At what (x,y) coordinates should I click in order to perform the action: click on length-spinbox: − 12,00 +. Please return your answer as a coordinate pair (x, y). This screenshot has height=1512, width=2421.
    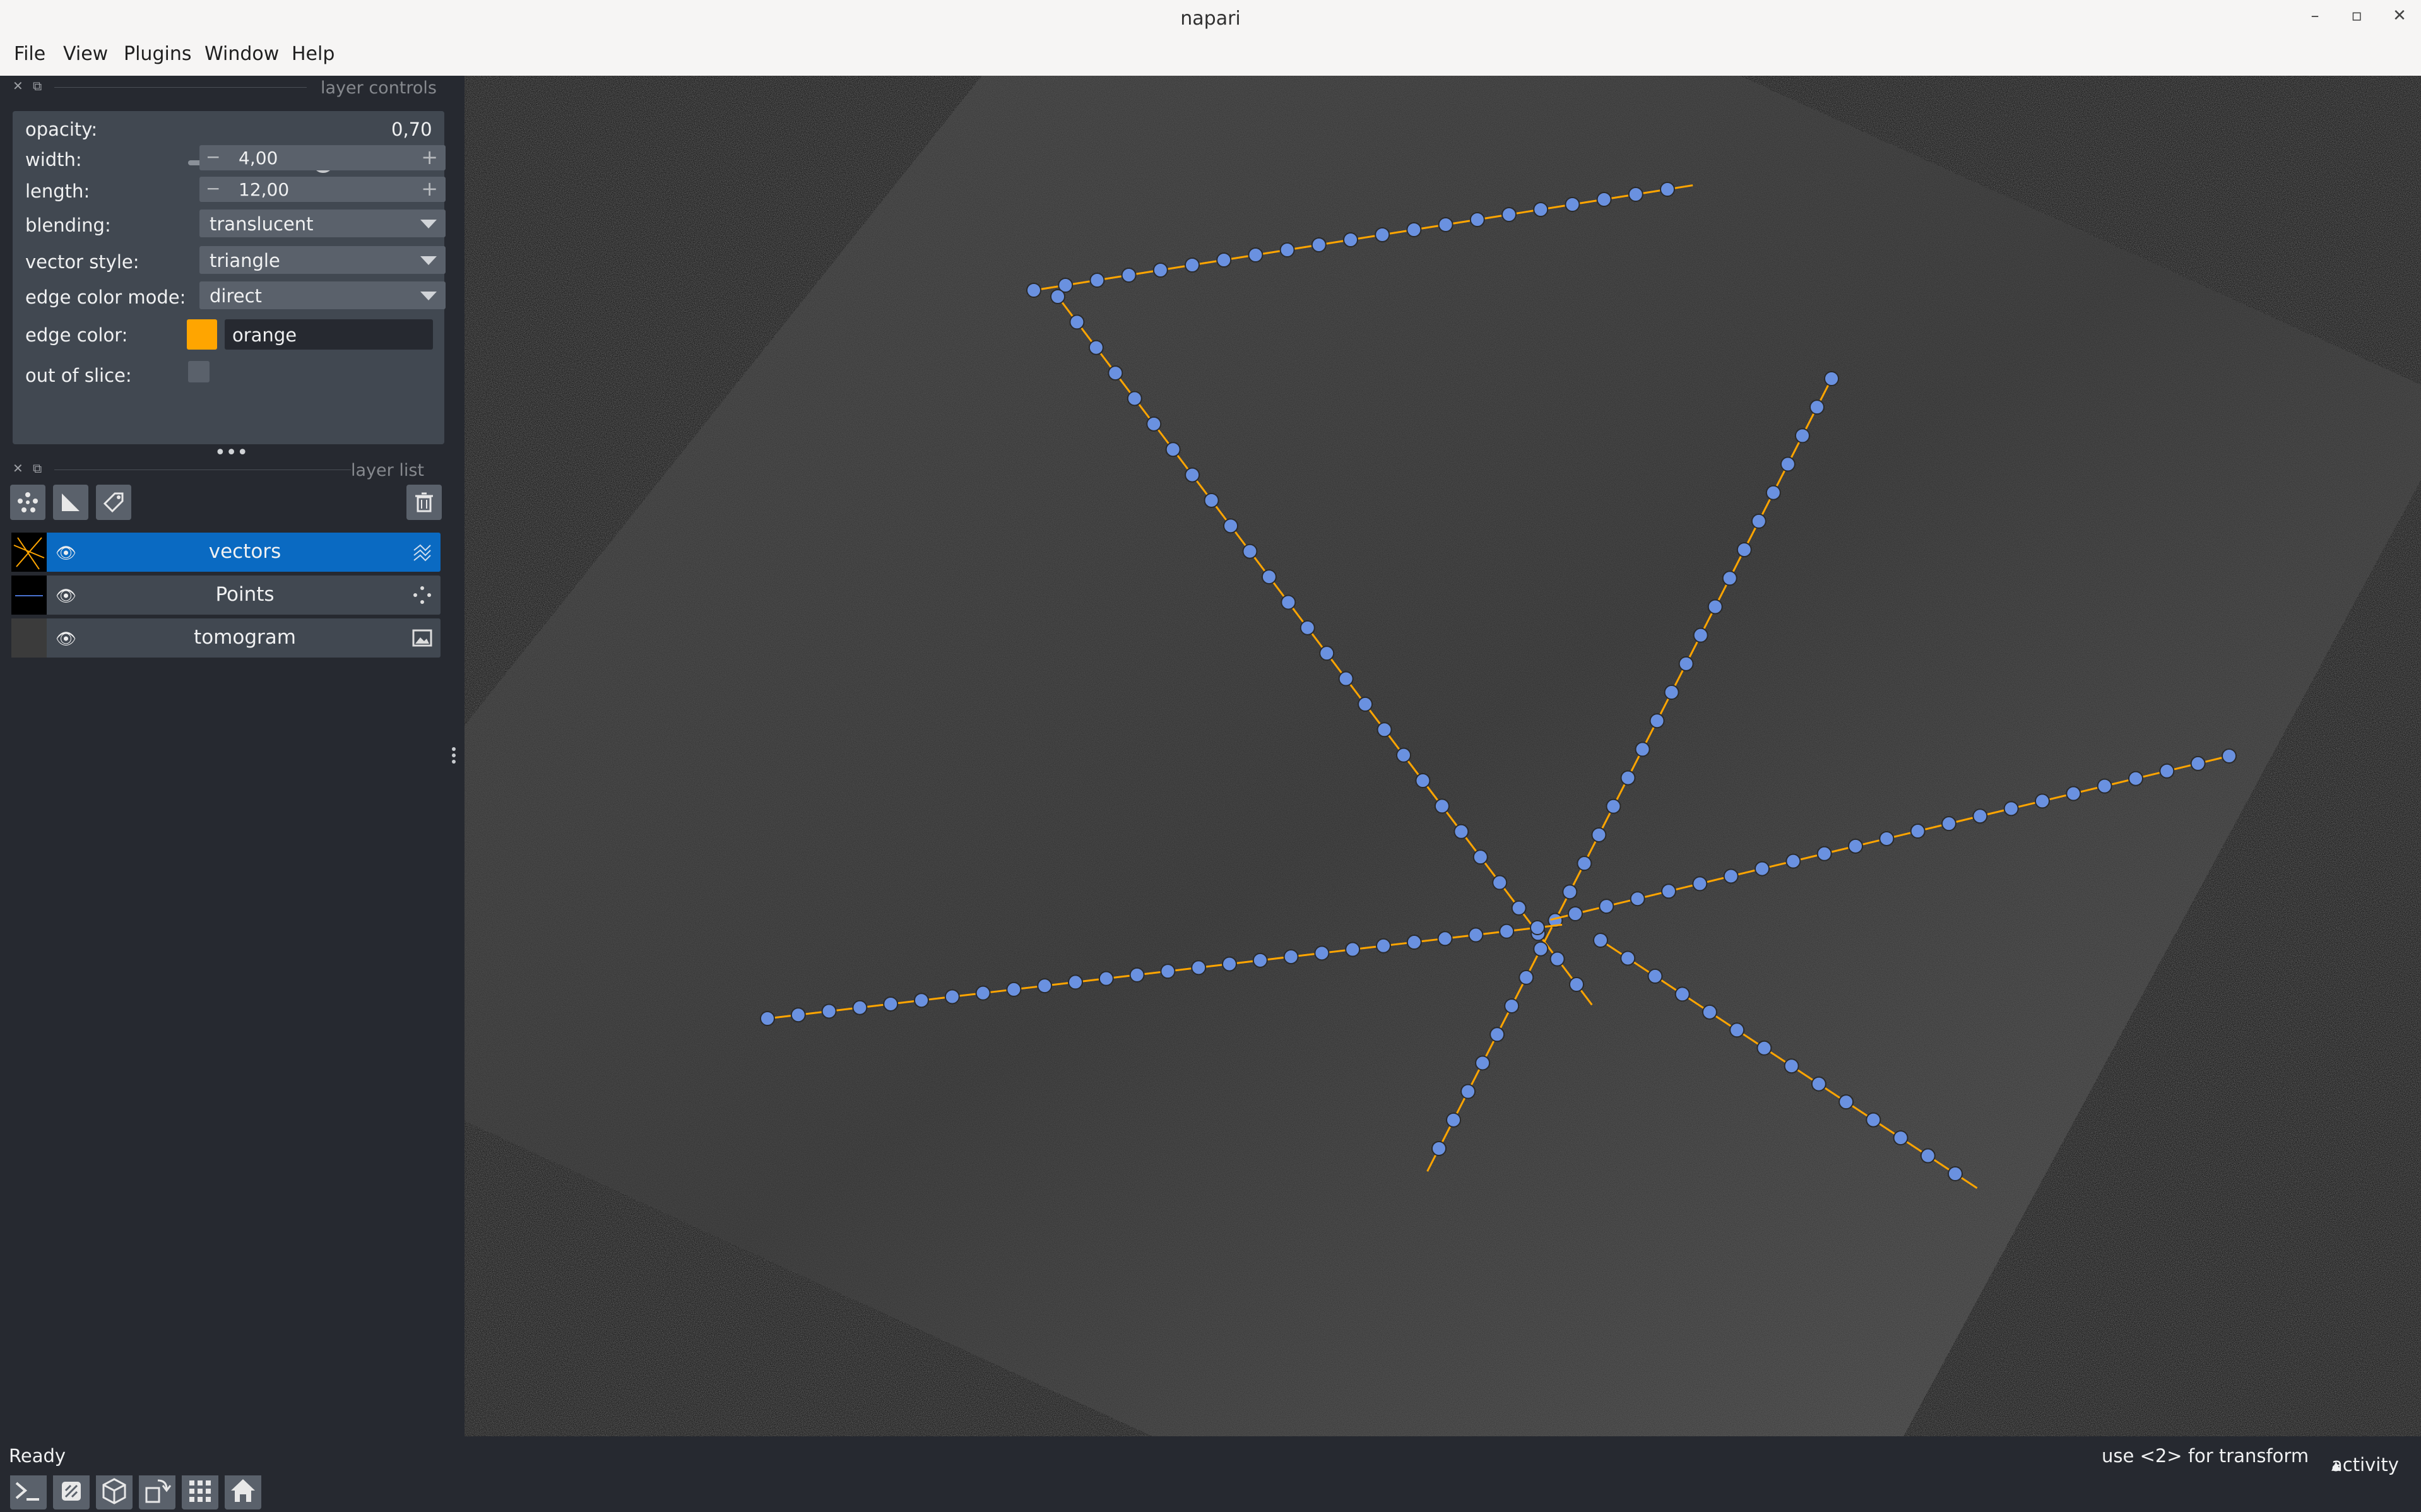
    Looking at the image, I should click on (322, 190).